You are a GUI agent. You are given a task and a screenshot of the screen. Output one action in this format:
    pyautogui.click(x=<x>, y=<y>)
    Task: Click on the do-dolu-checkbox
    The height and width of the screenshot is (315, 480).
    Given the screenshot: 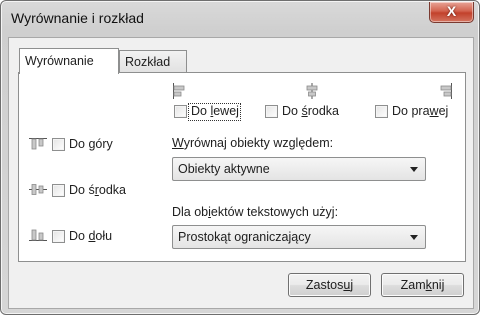 What is the action you would take?
    pyautogui.click(x=58, y=236)
    